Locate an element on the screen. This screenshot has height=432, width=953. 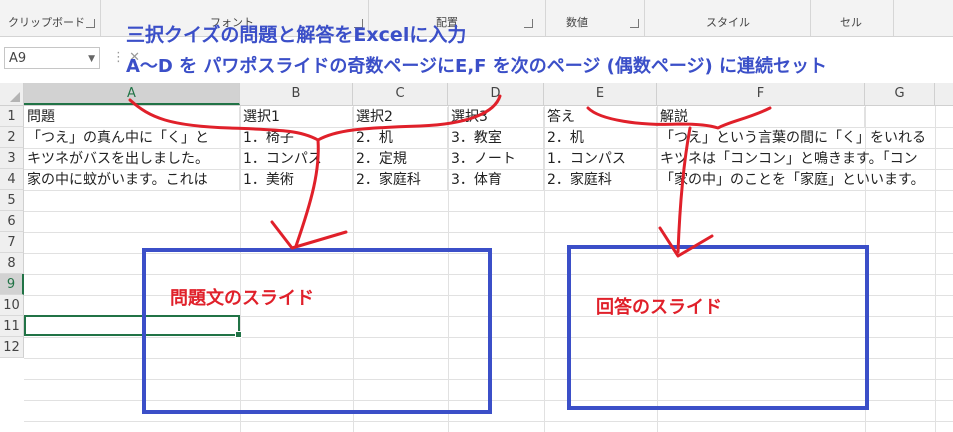
brace-a-to-d is located at coordinates (315, 118).